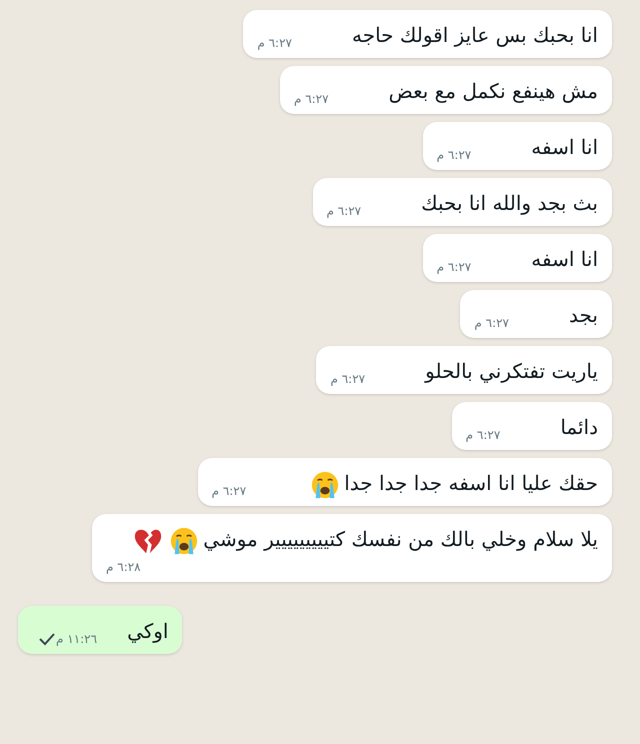  I want to click on message-text: مش هينفع نكمل مع بعض, so click(493, 91).